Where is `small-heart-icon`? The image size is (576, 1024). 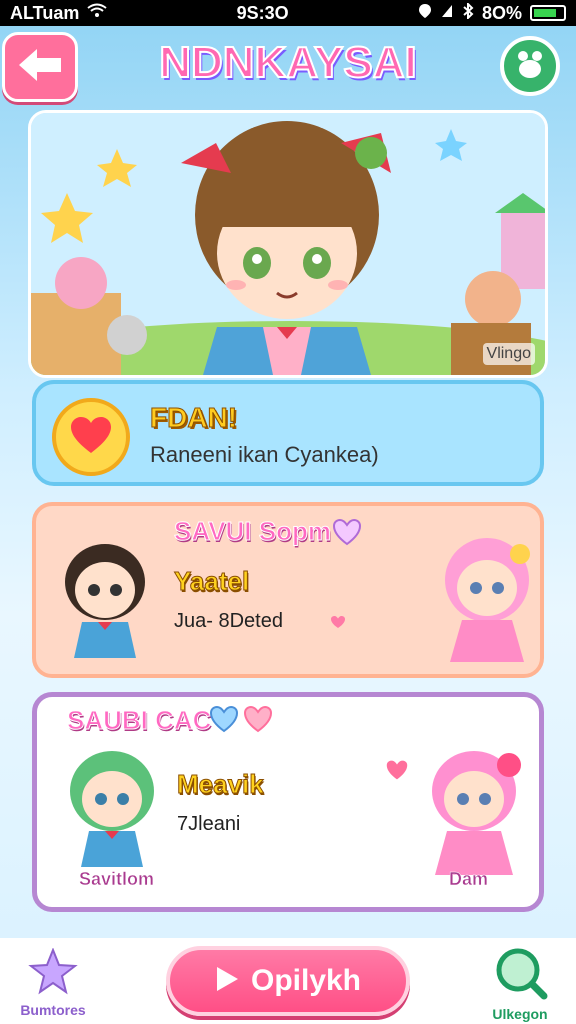
small-heart-icon is located at coordinates (338, 623).